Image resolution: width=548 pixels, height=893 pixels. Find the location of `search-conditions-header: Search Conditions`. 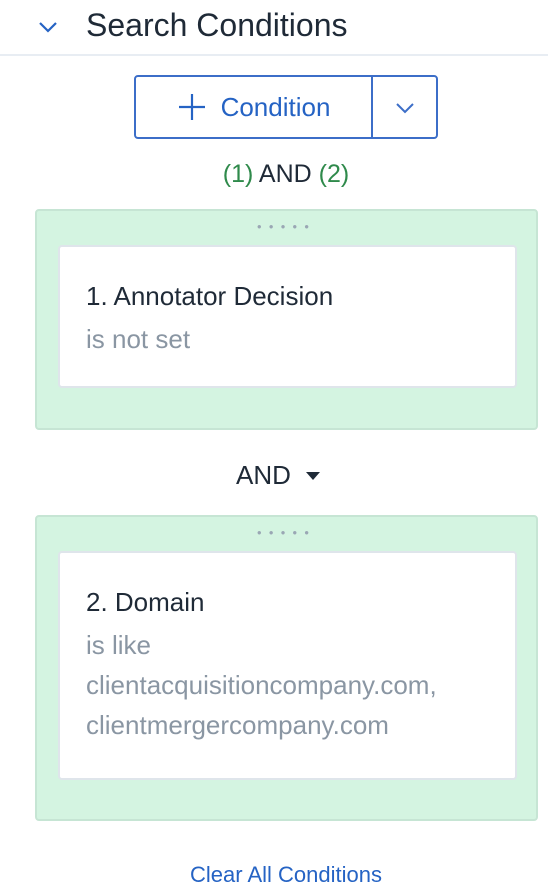

search-conditions-header: Search Conditions is located at coordinates (274, 28).